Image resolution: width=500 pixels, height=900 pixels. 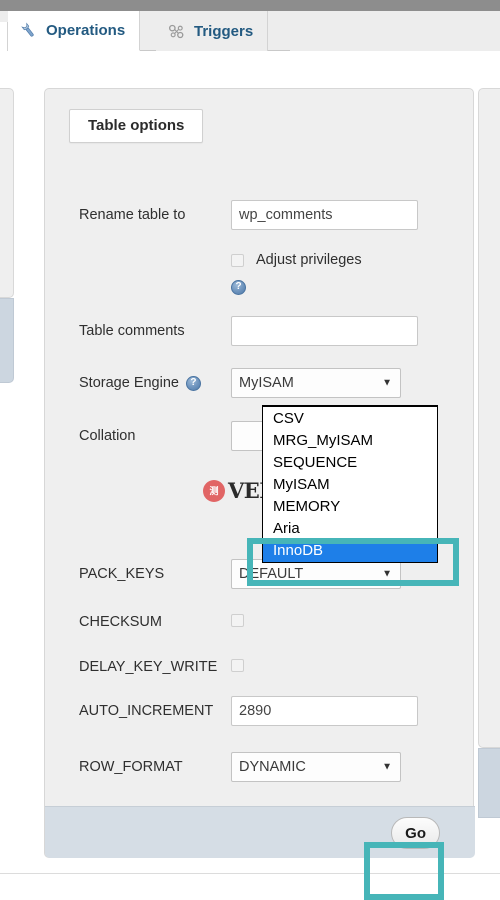 I want to click on go-button: Go, so click(x=415, y=833).